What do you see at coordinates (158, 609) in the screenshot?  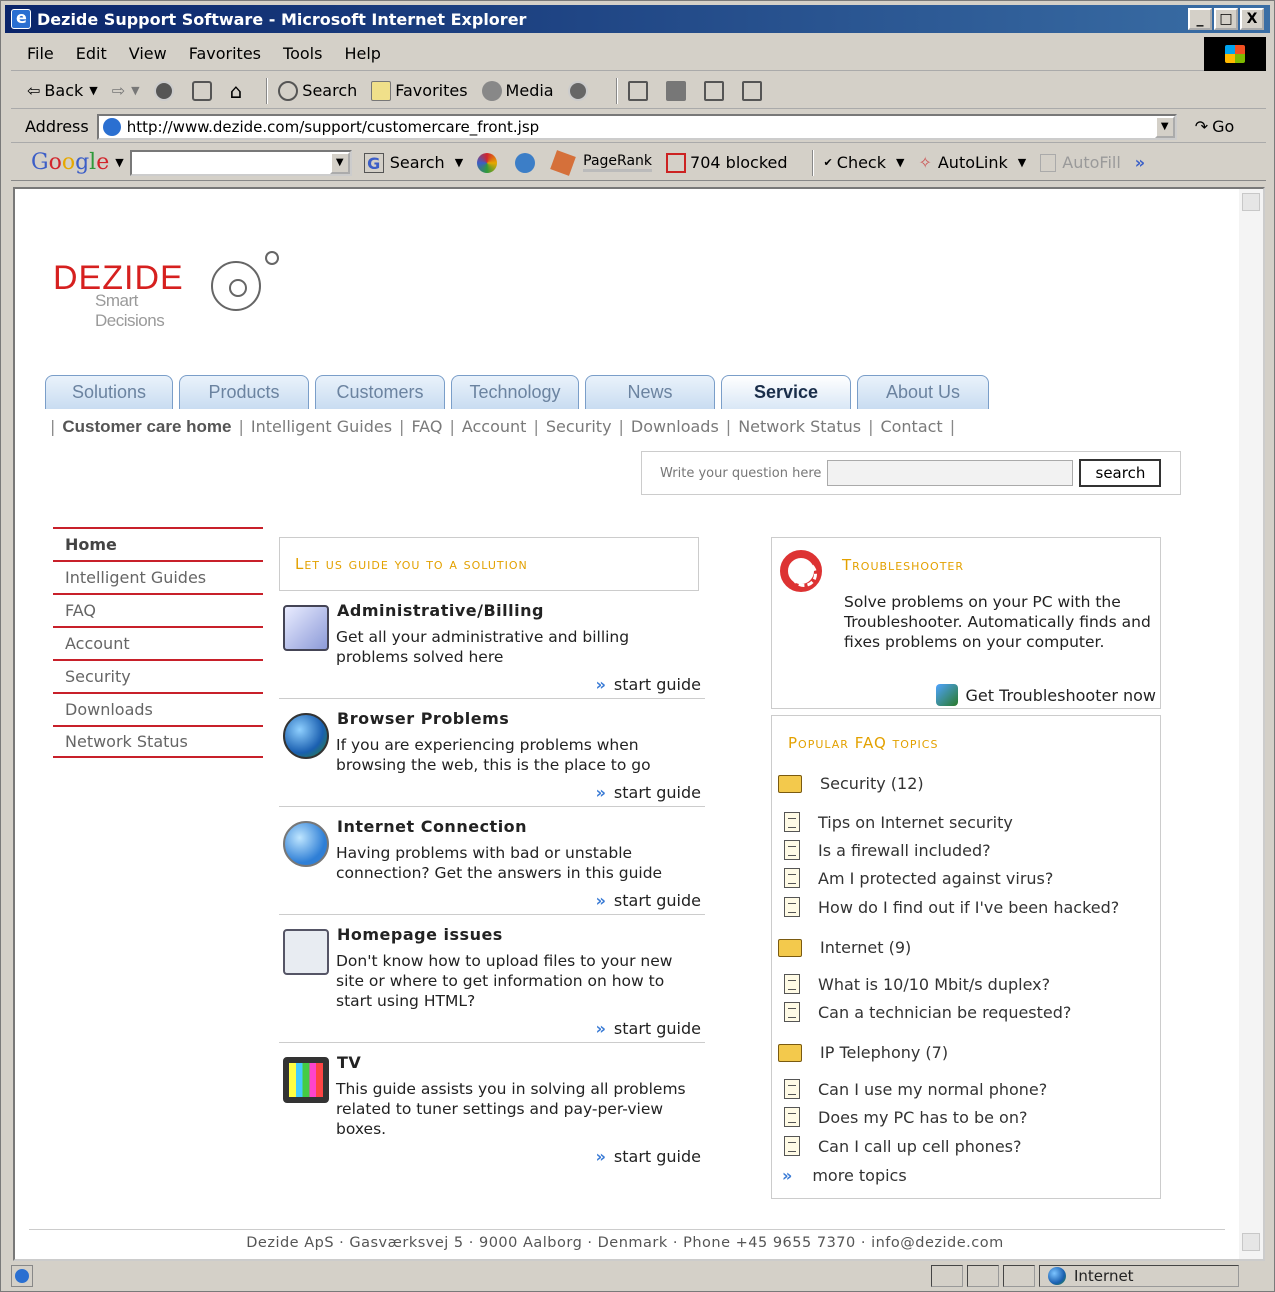 I see `leftnav-faq: FAQ` at bounding box center [158, 609].